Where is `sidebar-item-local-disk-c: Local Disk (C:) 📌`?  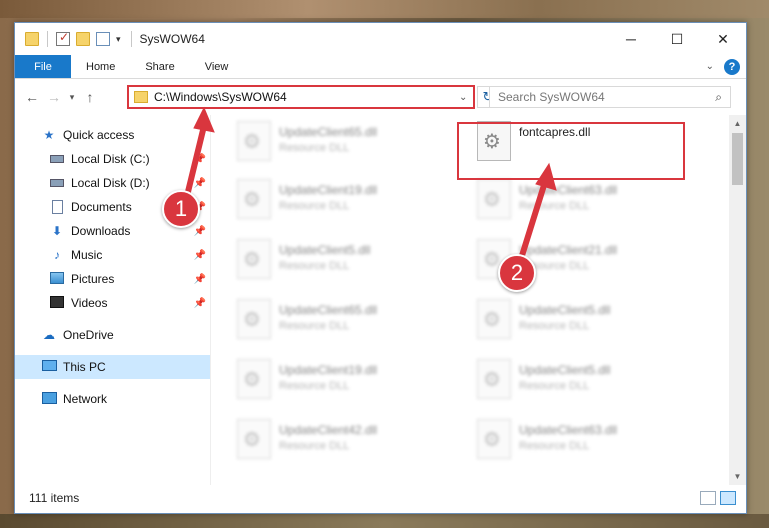
sidebar-item-local-disk-c: Local Disk (C:) 📌 is located at coordinates (112, 159).